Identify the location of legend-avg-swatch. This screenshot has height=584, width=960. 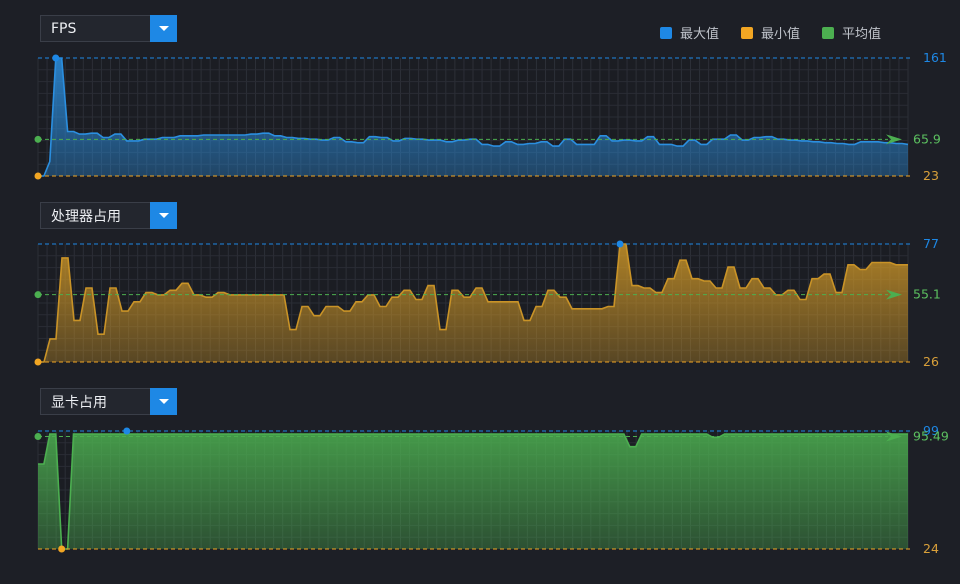
(828, 32).